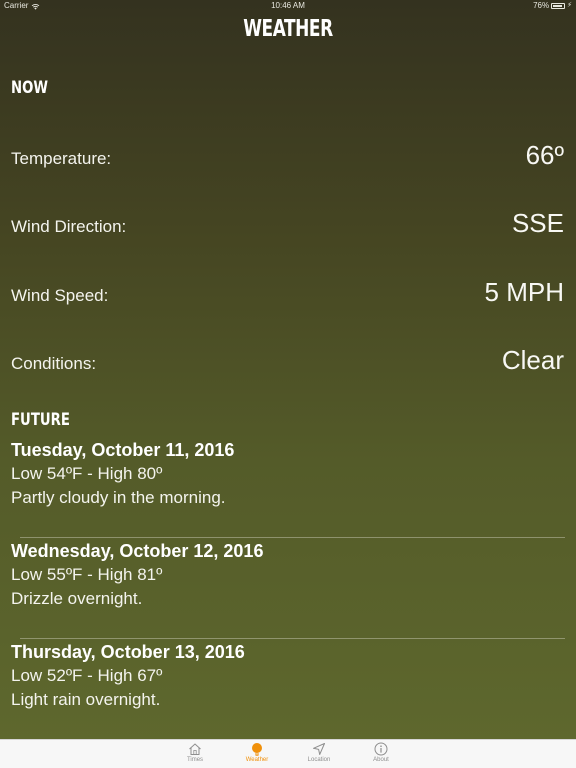  What do you see at coordinates (287, 155) in the screenshot?
I see `now-row-temperature: Temperature: 66º` at bounding box center [287, 155].